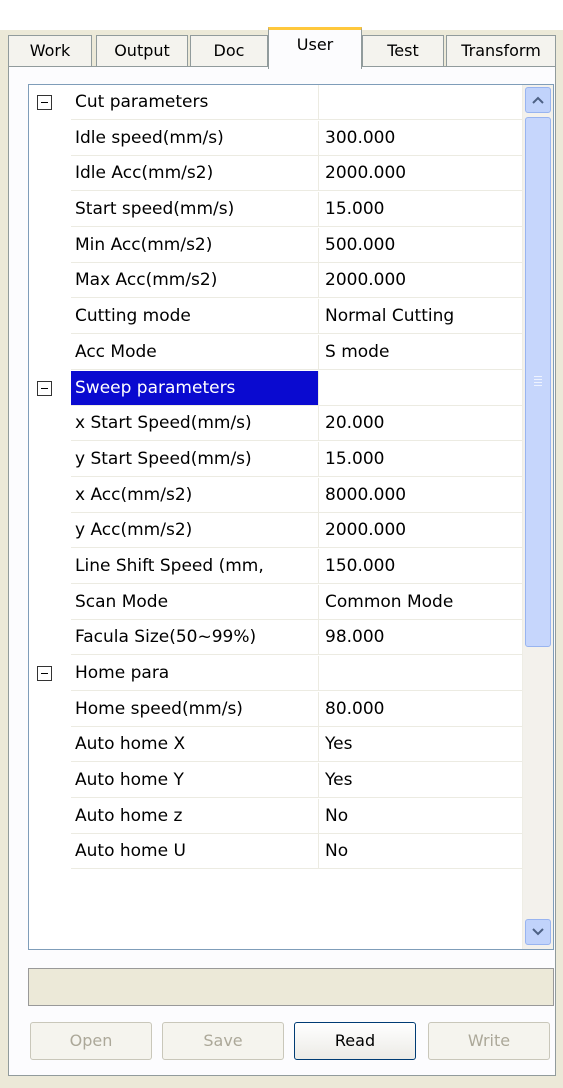  I want to click on property-row: Min Acc(mm/s2) 500.000, so click(277, 245).